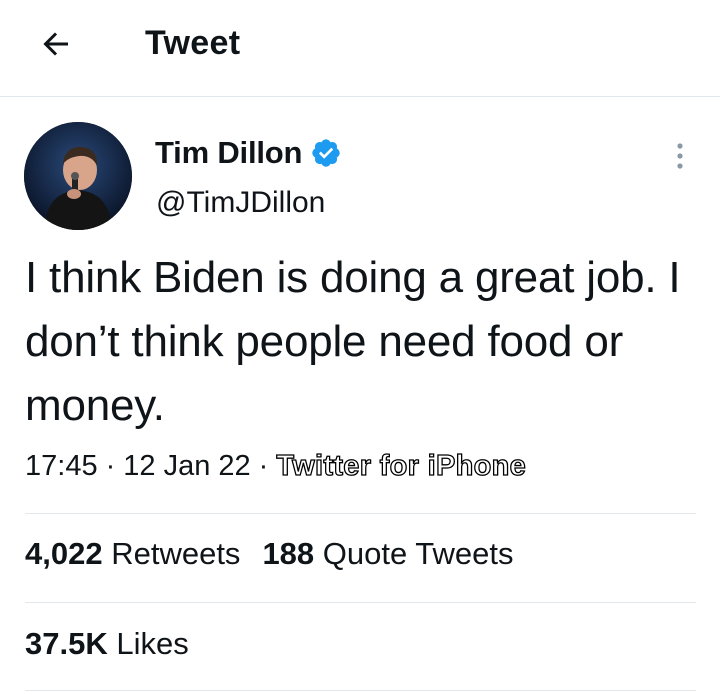 This screenshot has height=695, width=720. Describe the element at coordinates (64, 553) in the screenshot. I see `retweets-count: 4,022` at that location.